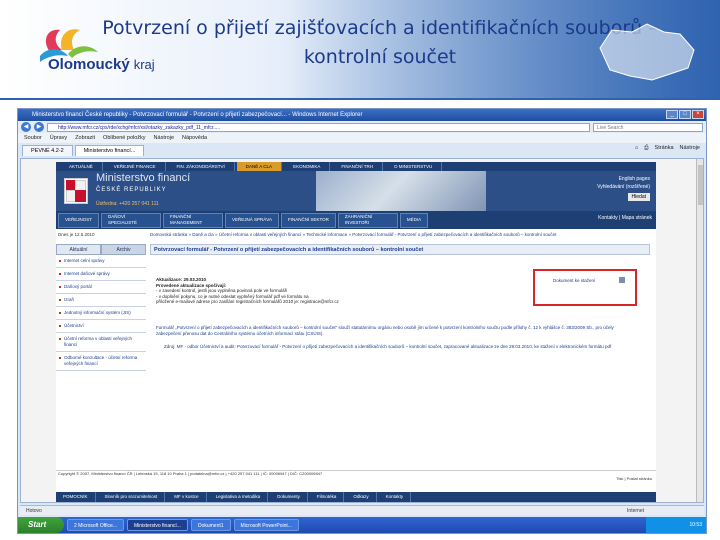  I want to click on sidebar-item: Daňový portál, so click(101, 287).